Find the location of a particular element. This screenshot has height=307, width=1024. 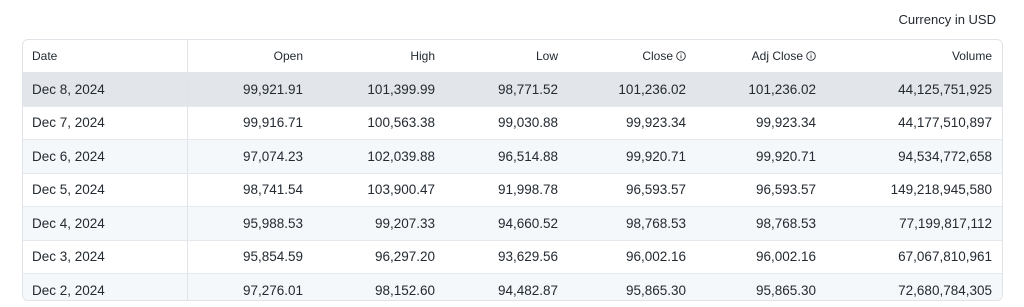

cell-date: Dec 6, 2024 is located at coordinates (105, 156).